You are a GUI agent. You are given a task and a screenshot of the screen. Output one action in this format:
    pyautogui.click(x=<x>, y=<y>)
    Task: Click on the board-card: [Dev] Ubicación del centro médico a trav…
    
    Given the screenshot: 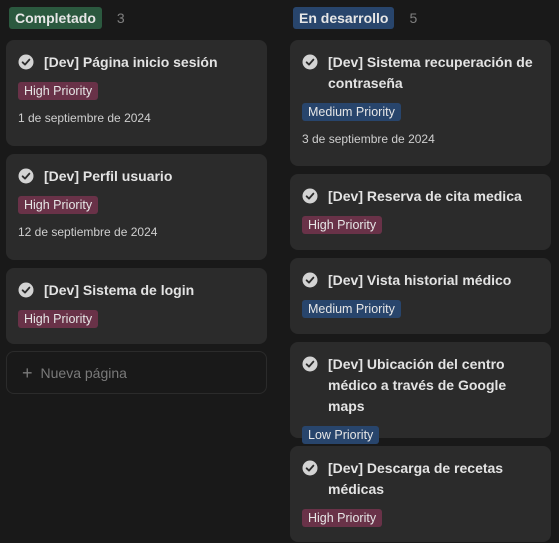 What is the action you would take?
    pyautogui.click(x=420, y=393)
    